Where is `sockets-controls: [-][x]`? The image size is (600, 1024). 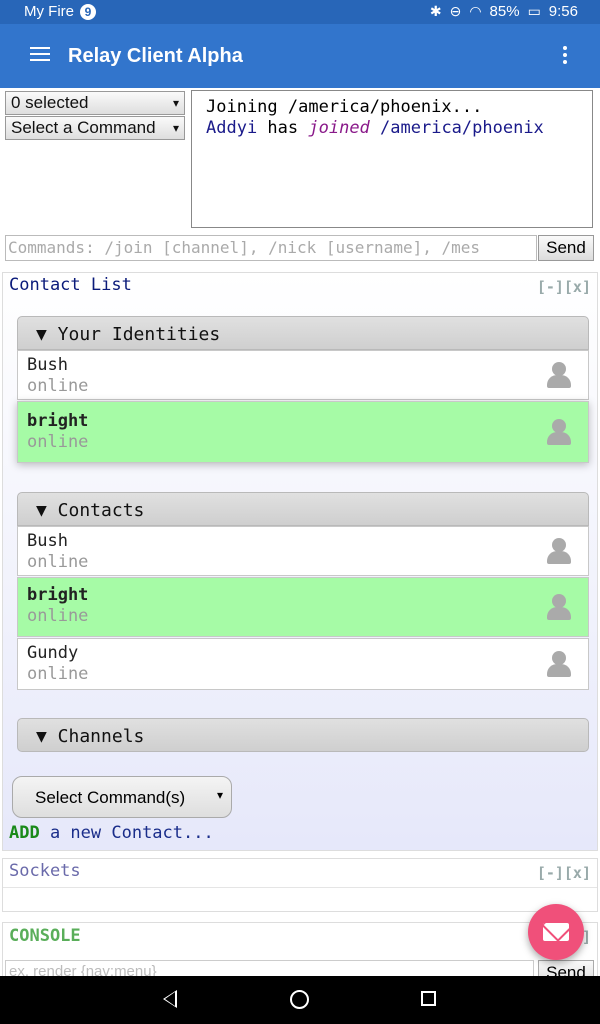
sockets-controls: [-][x] is located at coordinates (564, 873).